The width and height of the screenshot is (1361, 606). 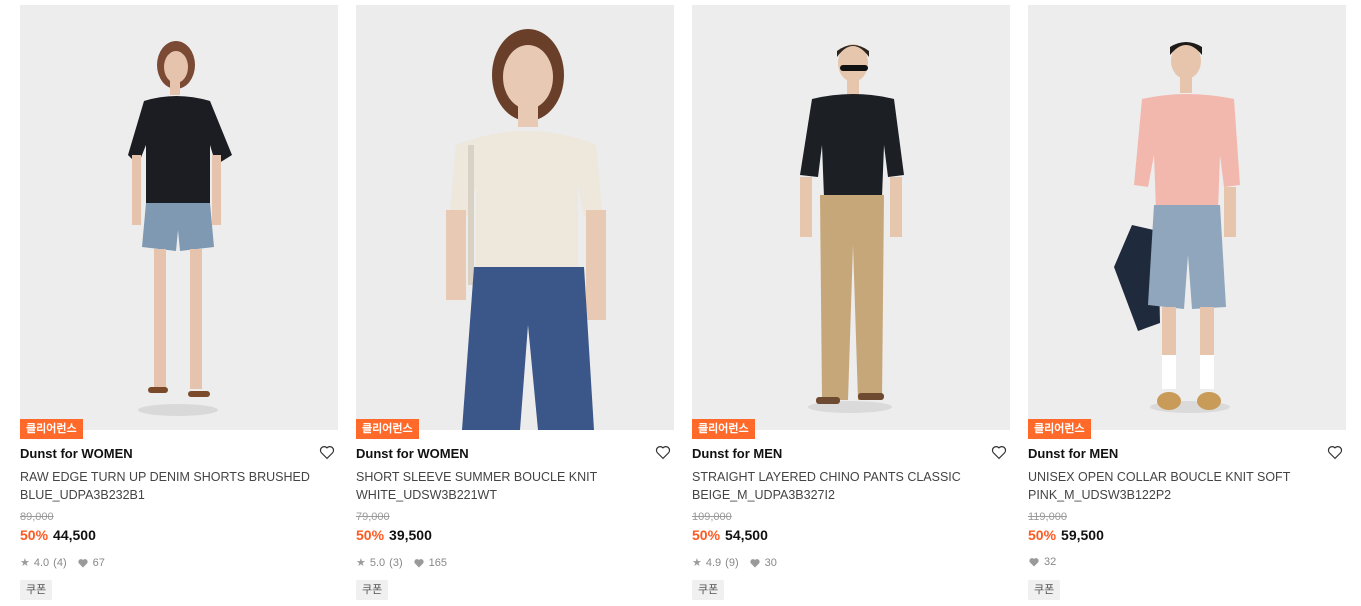 I want to click on rating-value: 4.0, so click(x=41, y=562).